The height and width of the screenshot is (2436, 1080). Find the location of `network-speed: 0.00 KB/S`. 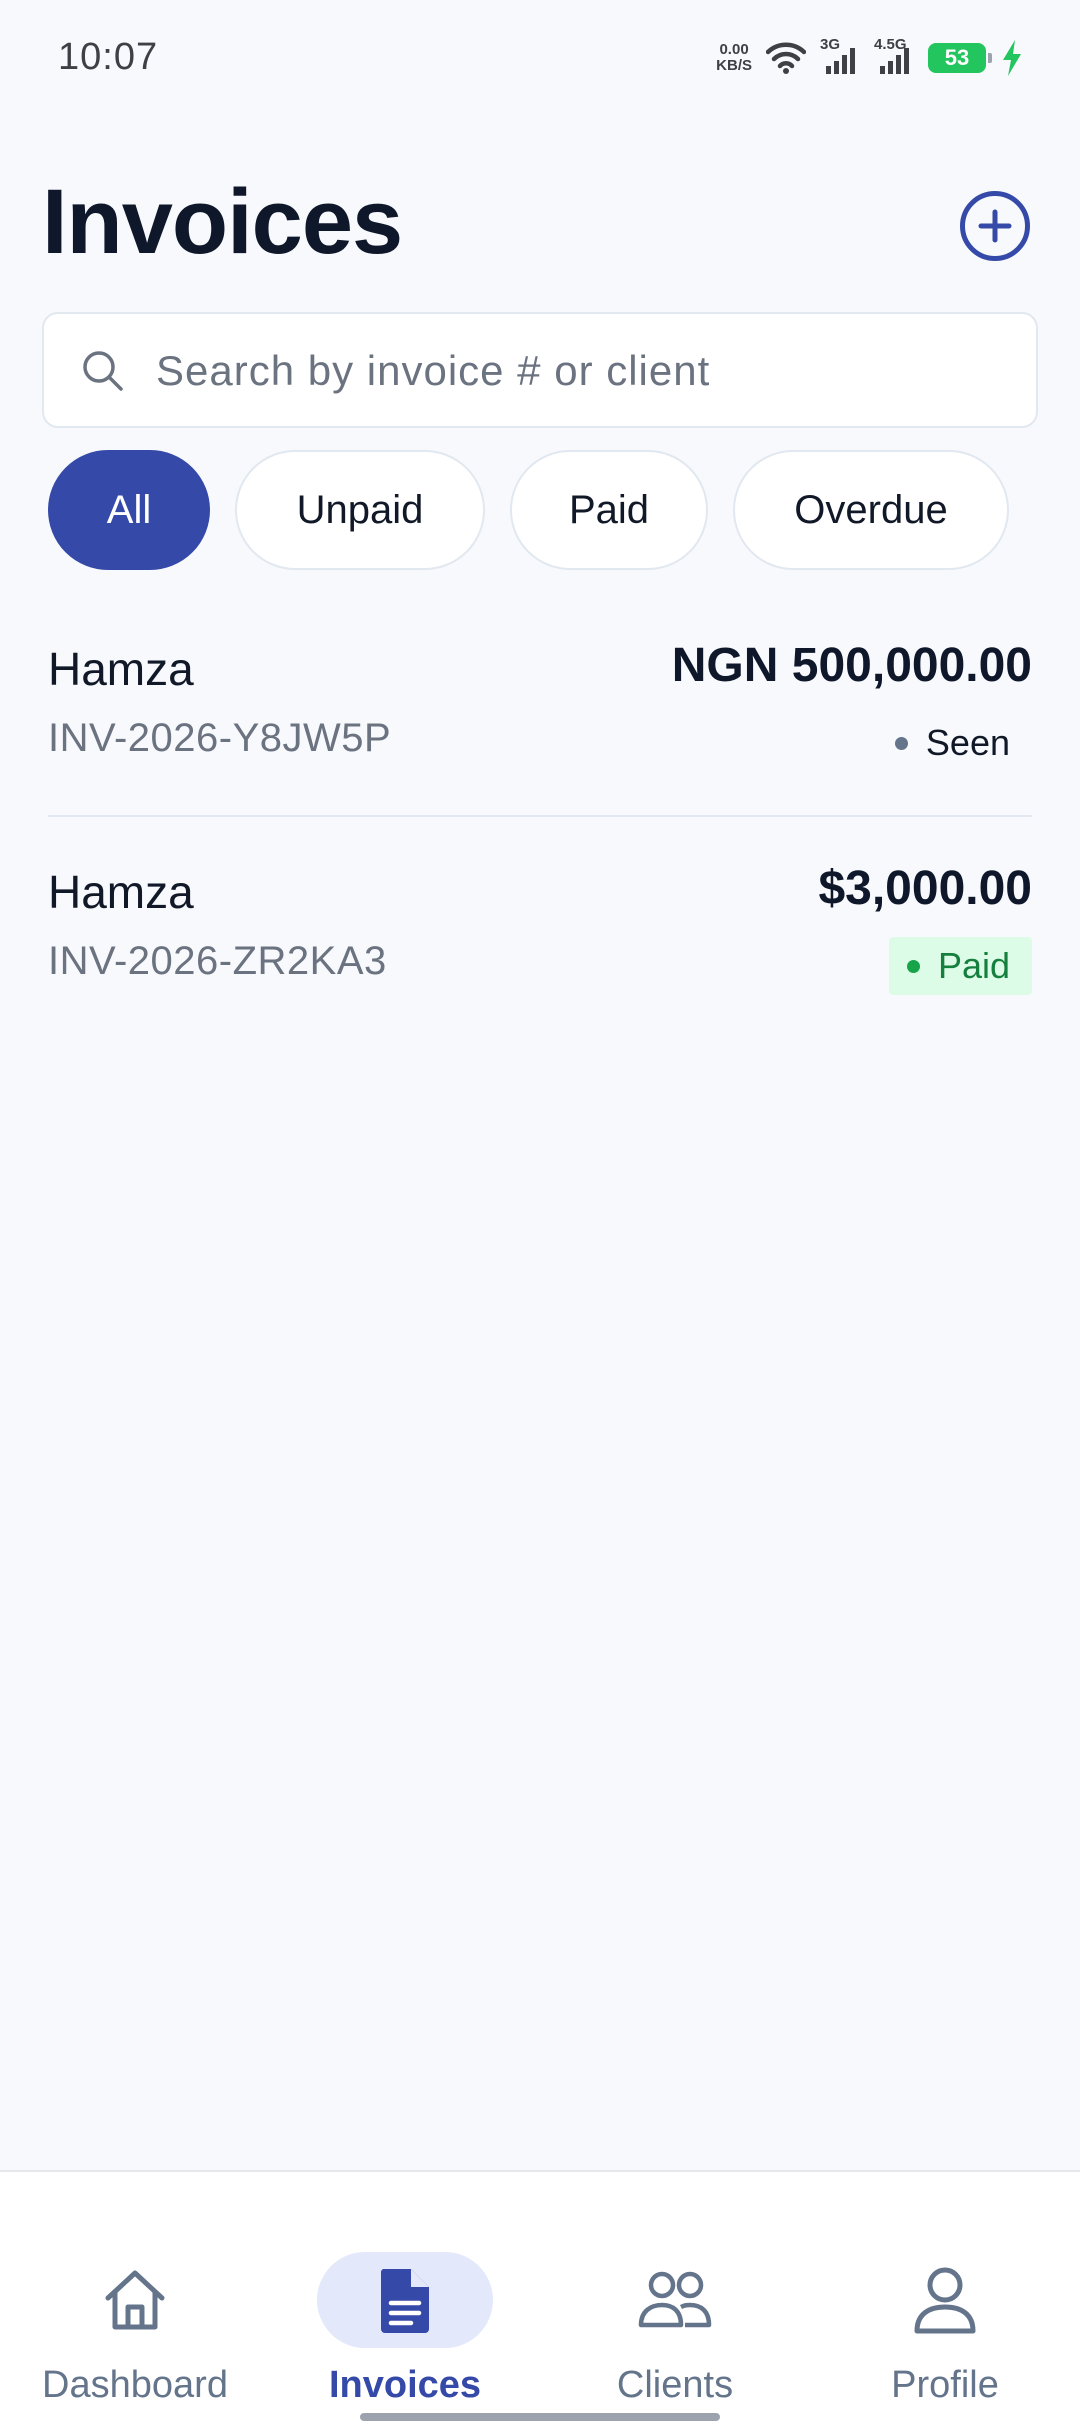

network-speed: 0.00 KB/S is located at coordinates (734, 58).